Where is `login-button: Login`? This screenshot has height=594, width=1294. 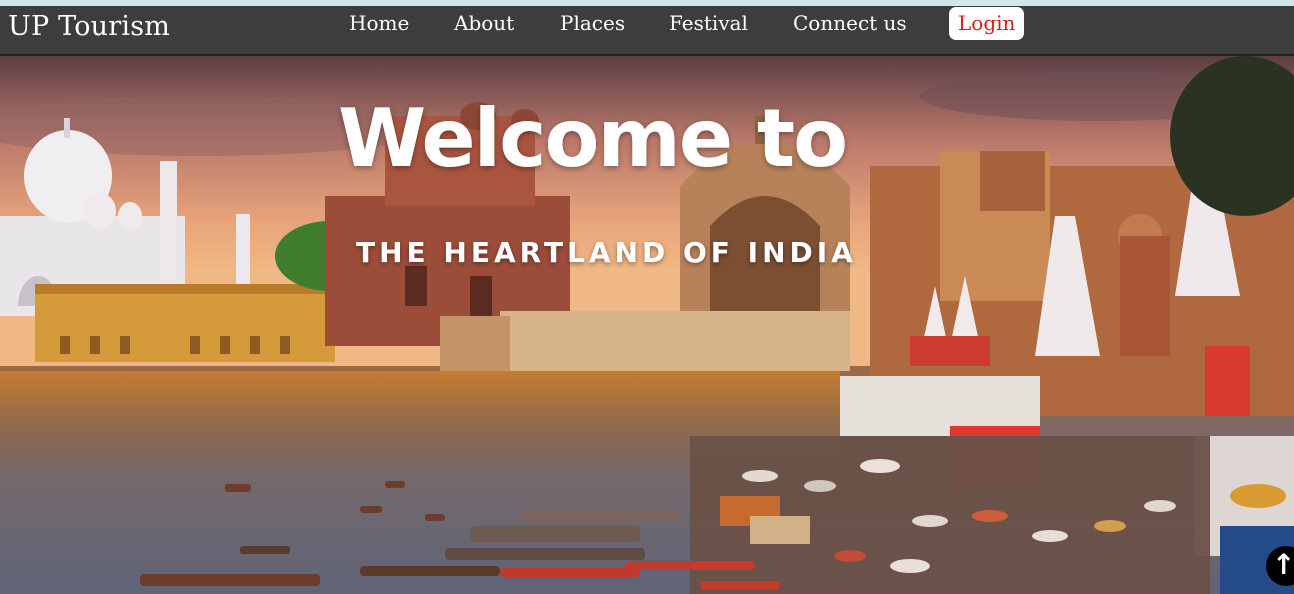
login-button: Login is located at coordinates (987, 23).